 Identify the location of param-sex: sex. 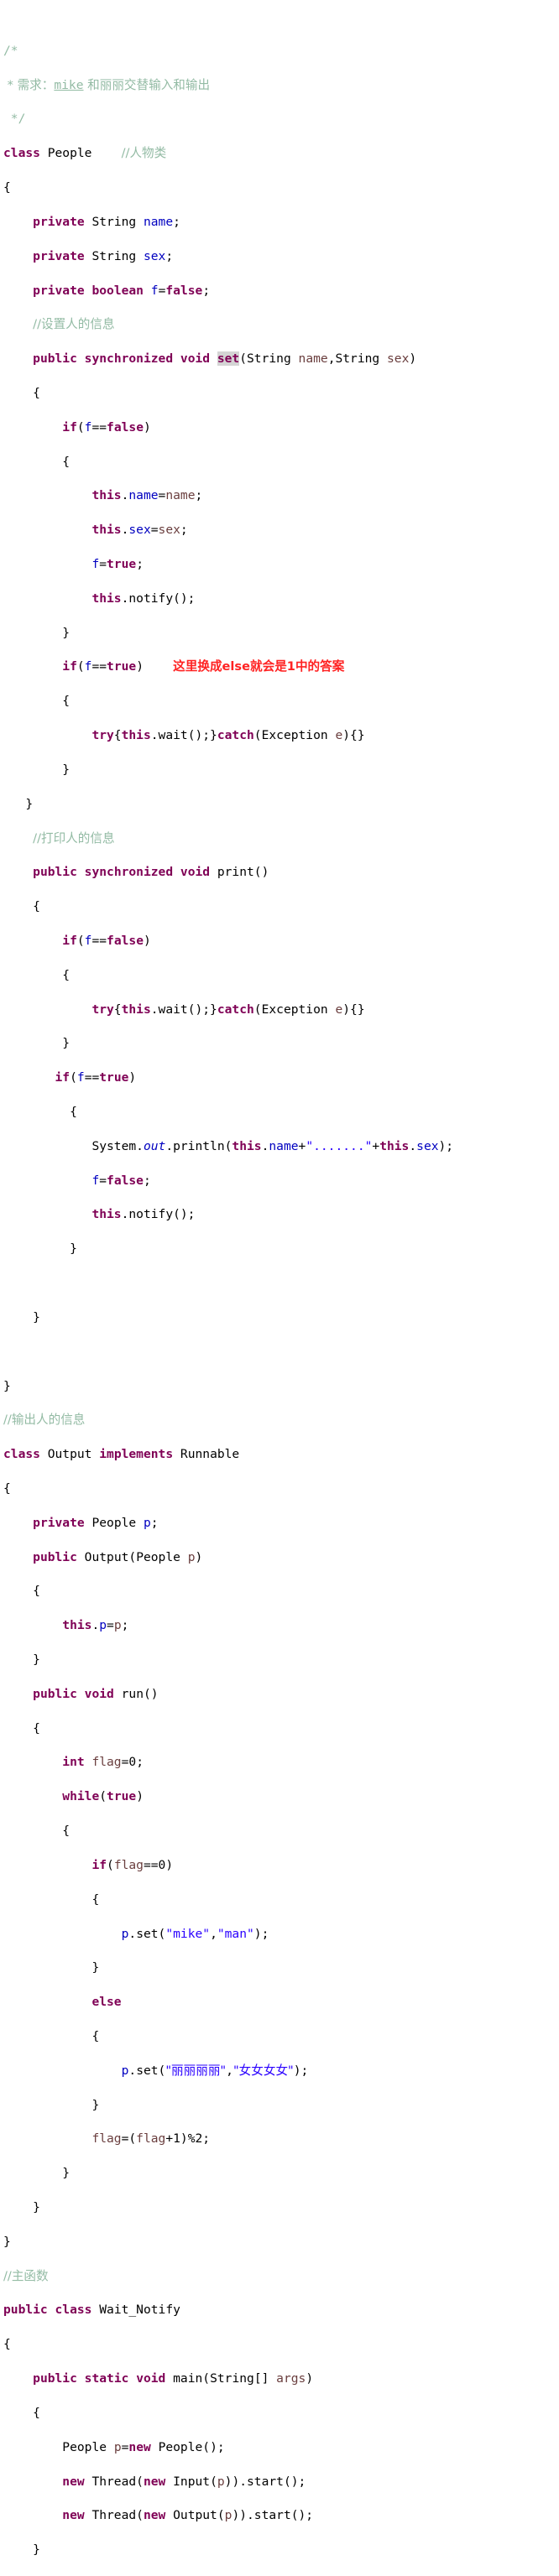
(169, 530).